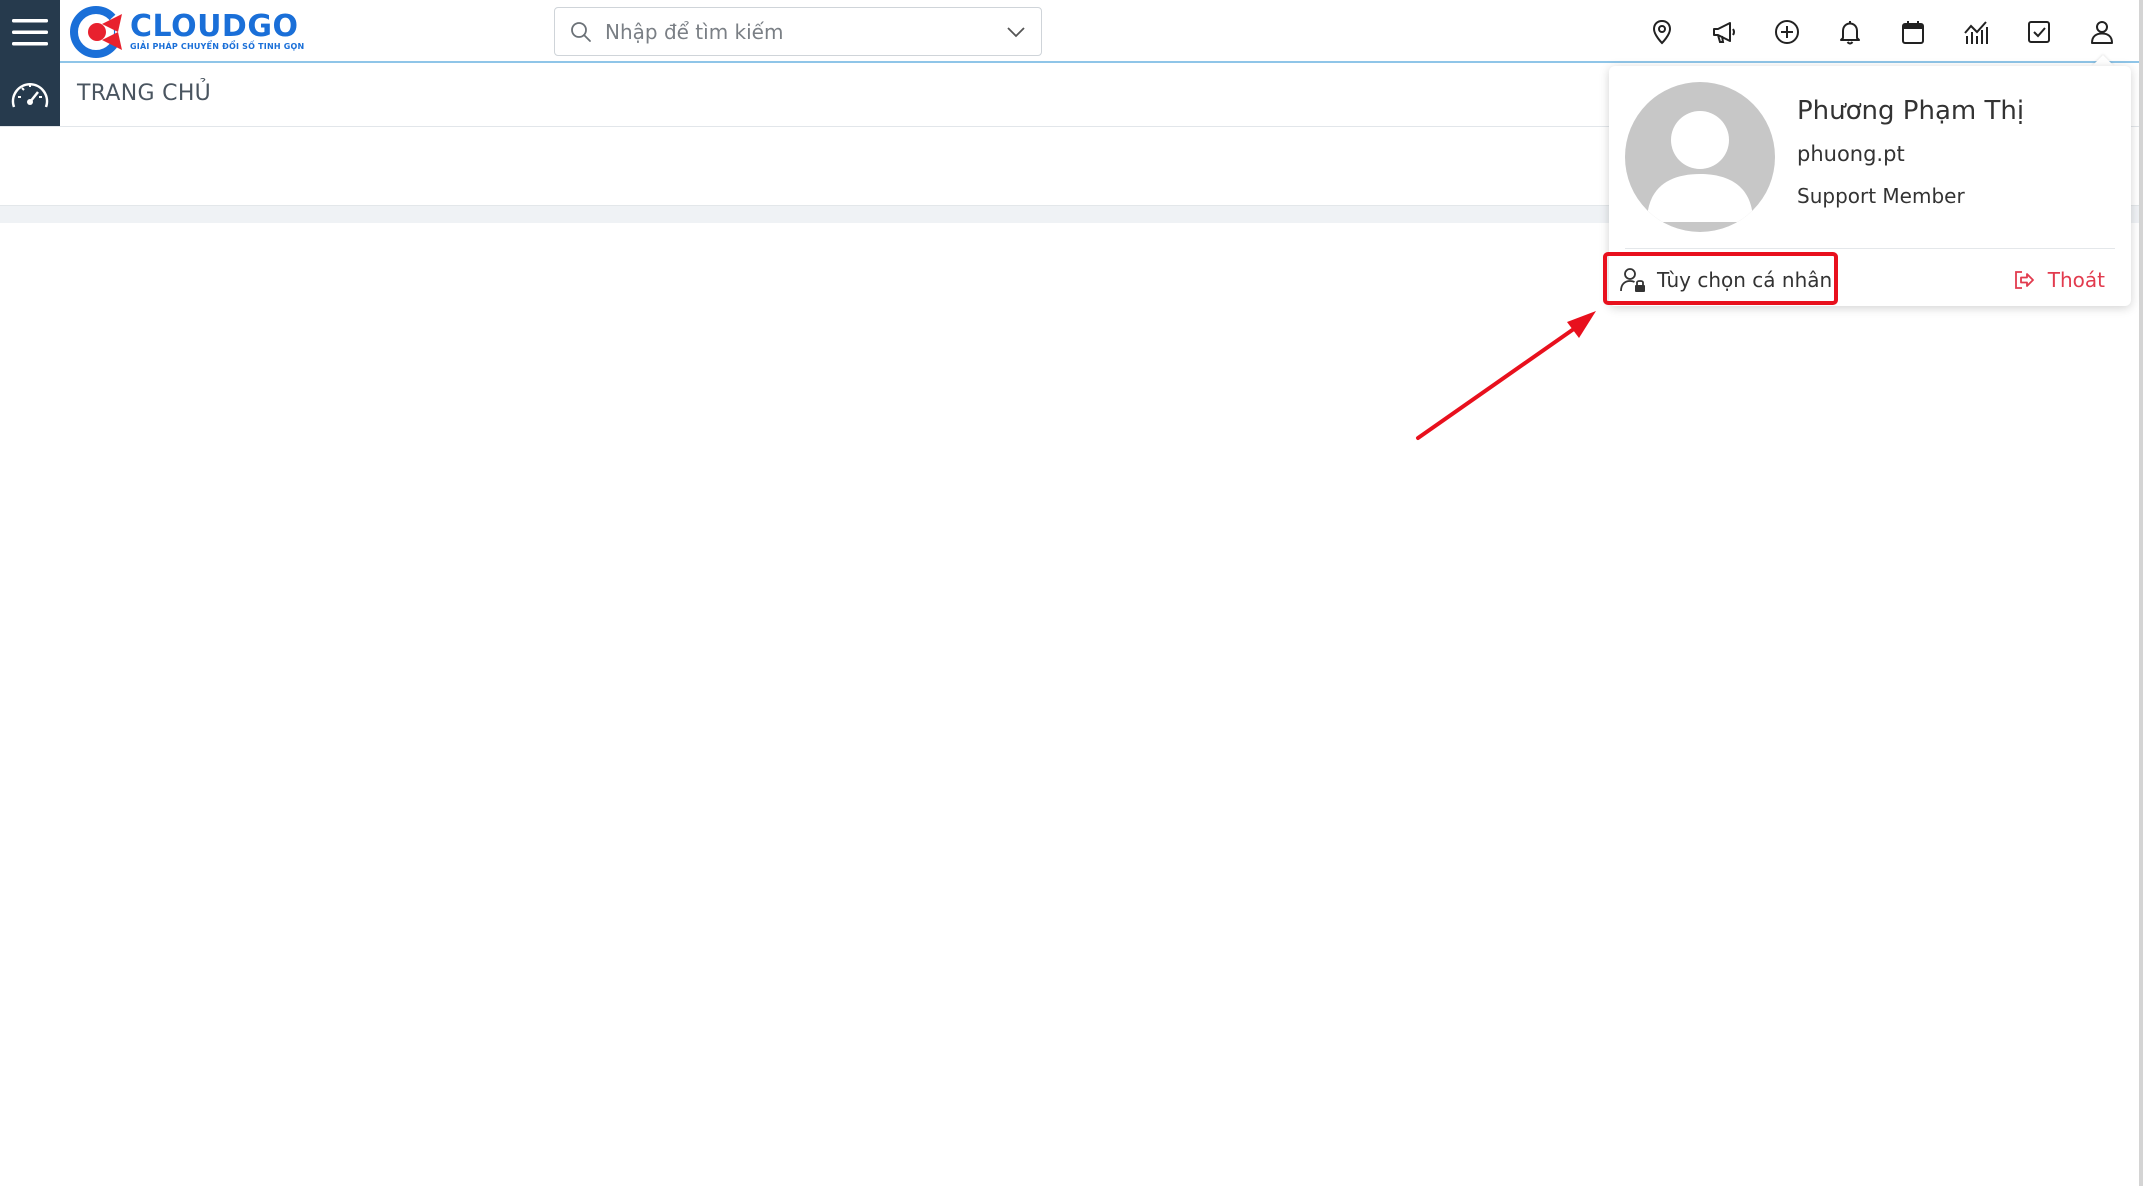  I want to click on user-role: Support Member, so click(1881, 196).